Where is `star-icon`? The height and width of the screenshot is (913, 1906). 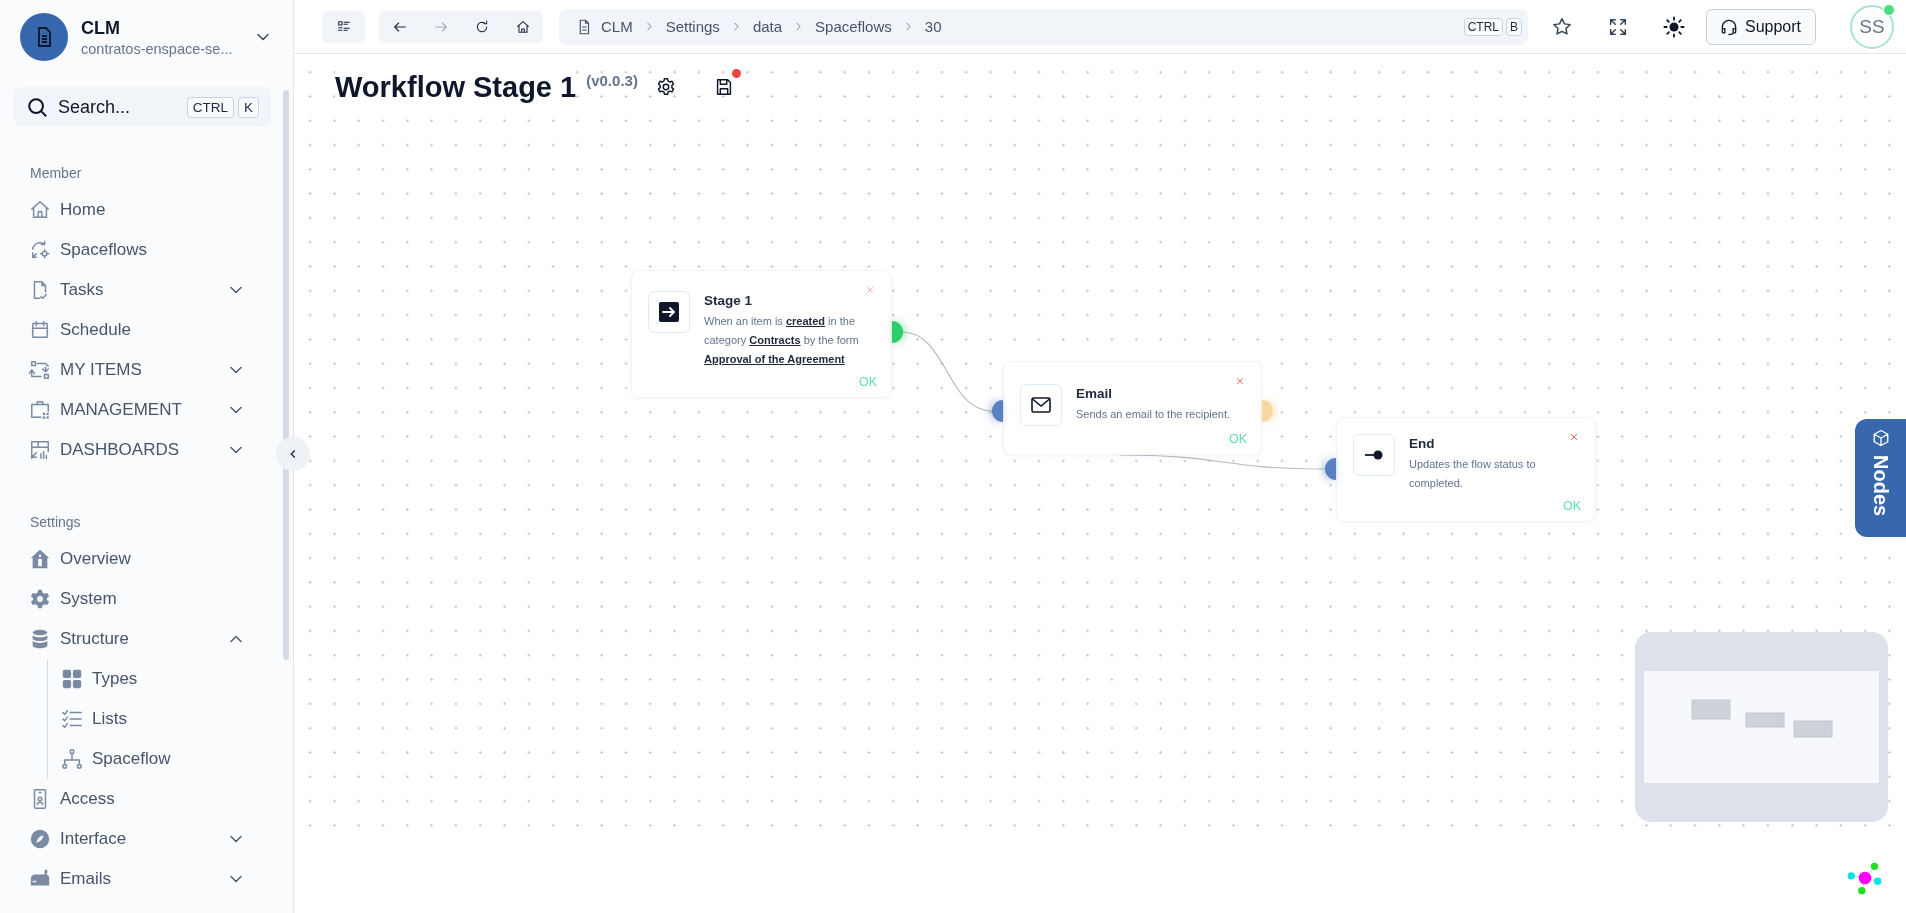
star-icon is located at coordinates (1562, 26).